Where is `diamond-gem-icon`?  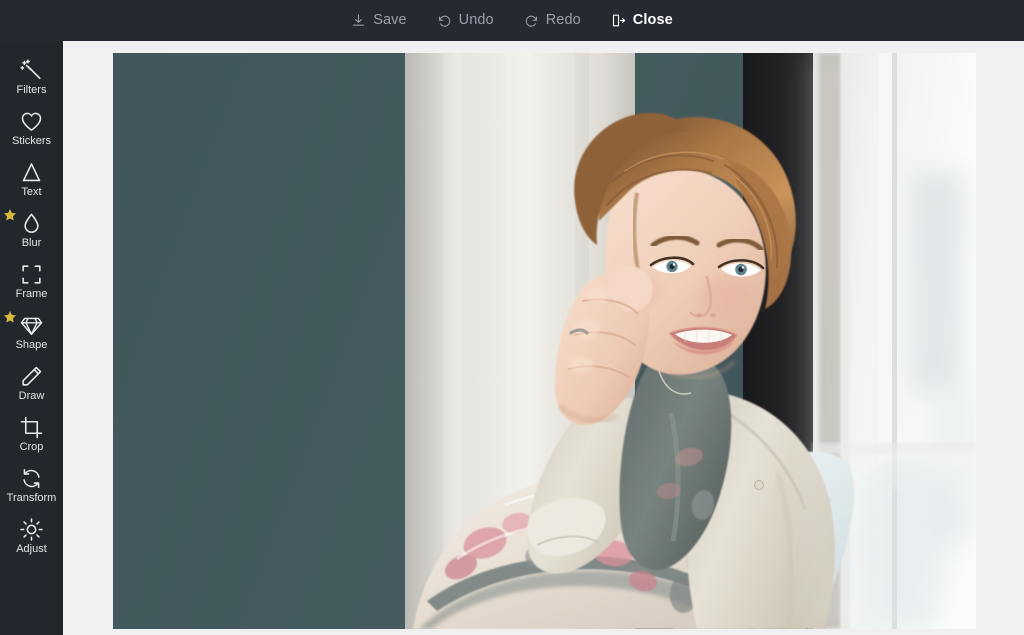
diamond-gem-icon is located at coordinates (32, 325).